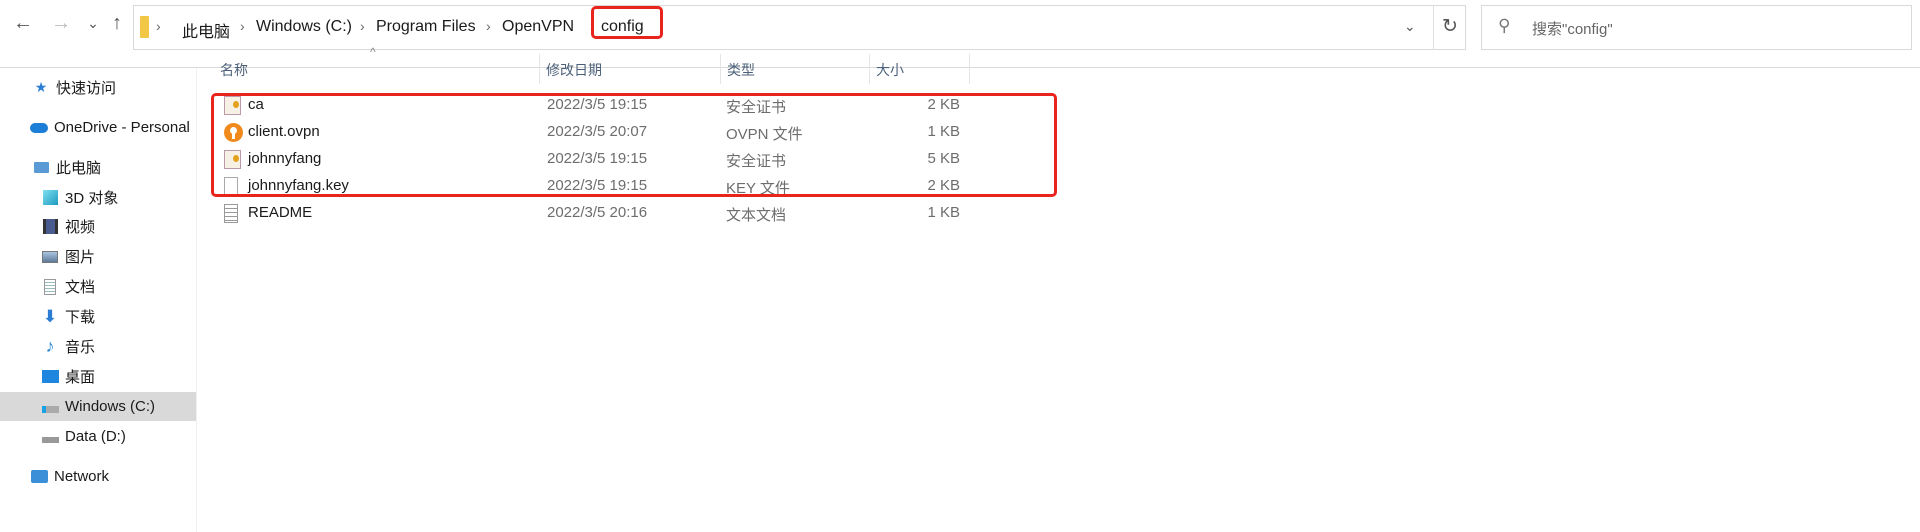  Describe the element at coordinates (50, 198) in the screenshot. I see `cube-icon` at that location.